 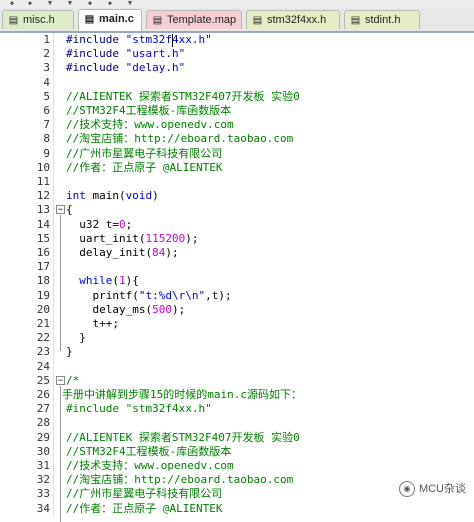 What do you see at coordinates (237, 225) in the screenshot?
I see `code-line: 14 u32 t=0;` at bounding box center [237, 225].